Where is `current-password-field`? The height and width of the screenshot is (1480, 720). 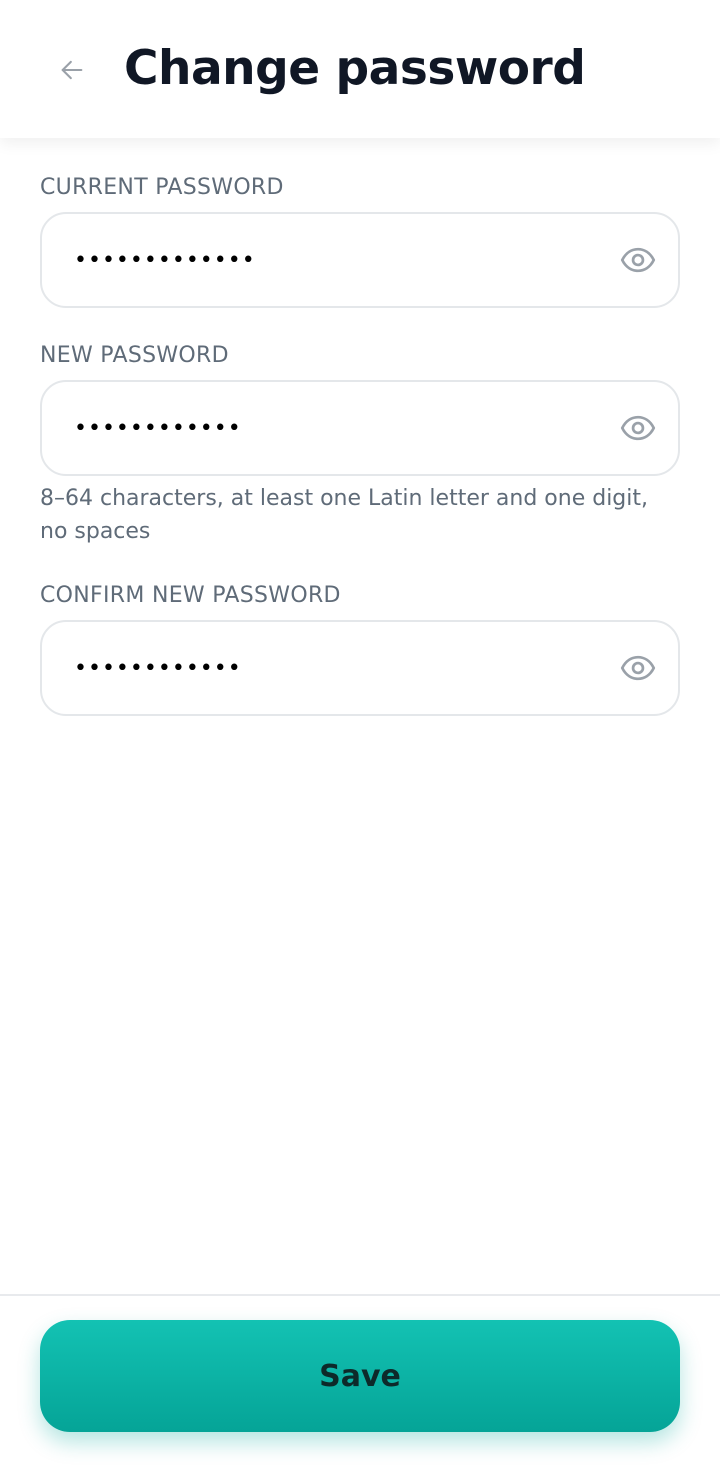 current-password-field is located at coordinates (360, 260).